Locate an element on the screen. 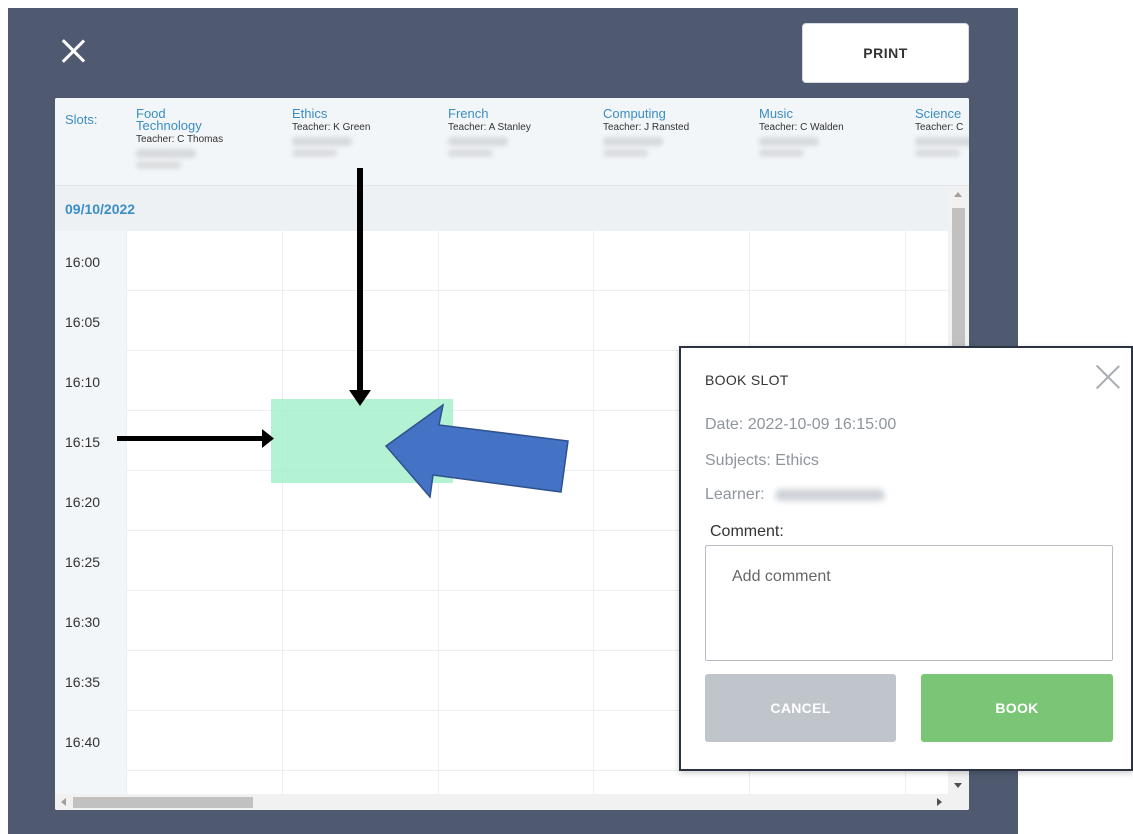 Image resolution: width=1133 pixels, height=834 pixels. time-row: 16:05 is located at coordinates (501, 321).